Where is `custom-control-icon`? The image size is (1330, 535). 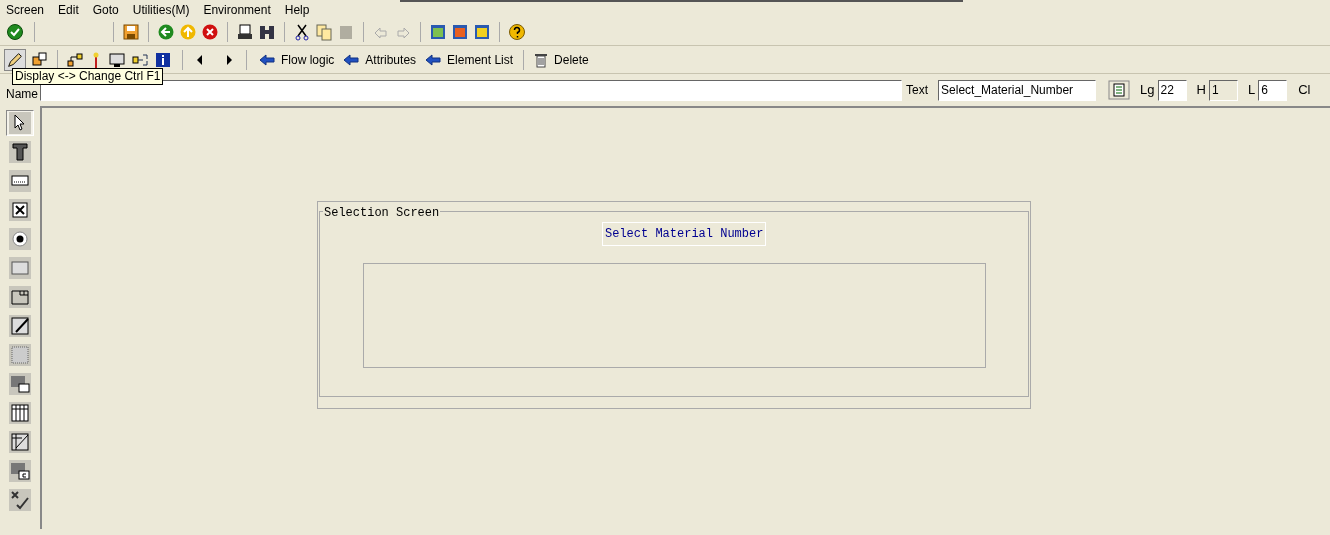
custom-control-icon is located at coordinates (20, 471).